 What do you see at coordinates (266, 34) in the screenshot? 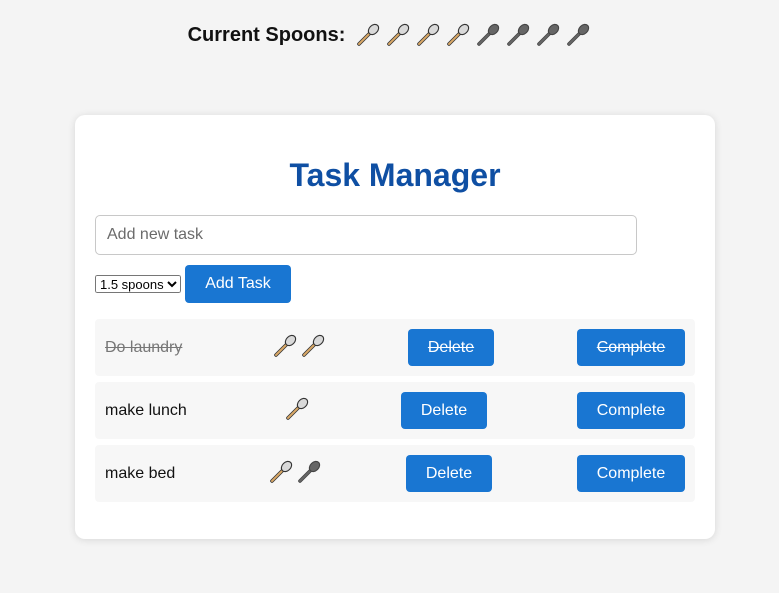
I see `current-spoons-label: Current Spoons:` at bounding box center [266, 34].